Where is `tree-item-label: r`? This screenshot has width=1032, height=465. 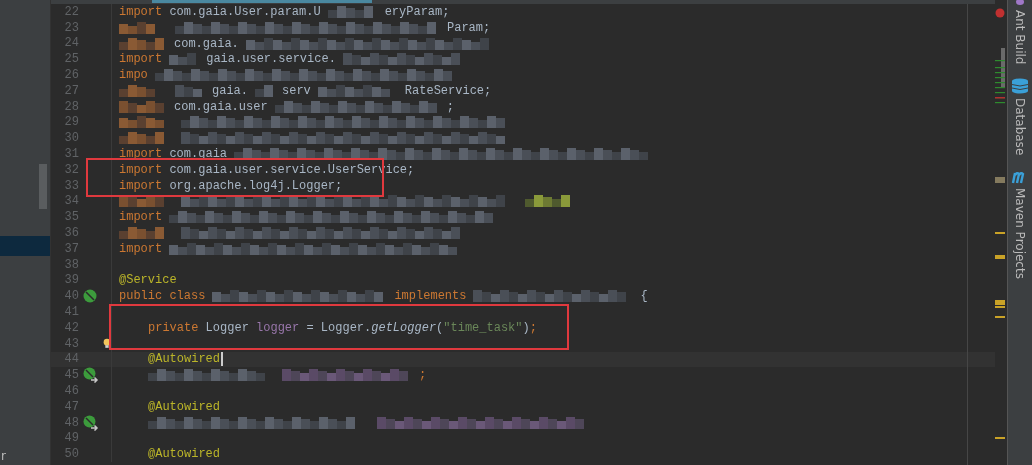 tree-item-label: r is located at coordinates (3, 456).